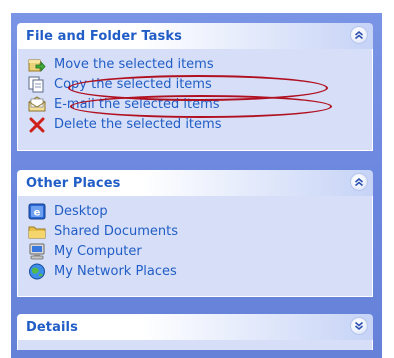  What do you see at coordinates (37, 251) in the screenshot?
I see `computer-icon` at bounding box center [37, 251].